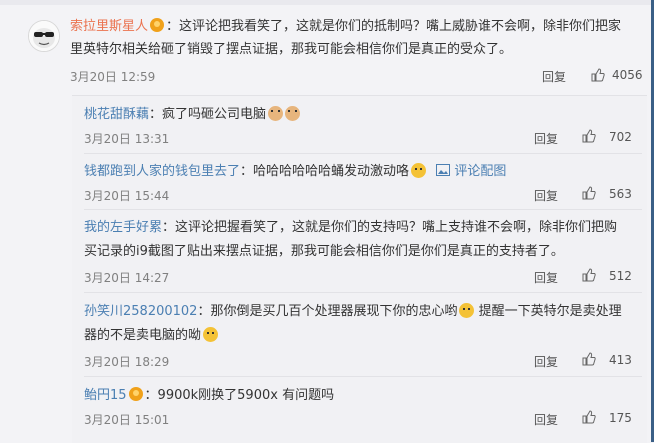  I want to click on comment-date: 3月20日 12:59, so click(113, 77).